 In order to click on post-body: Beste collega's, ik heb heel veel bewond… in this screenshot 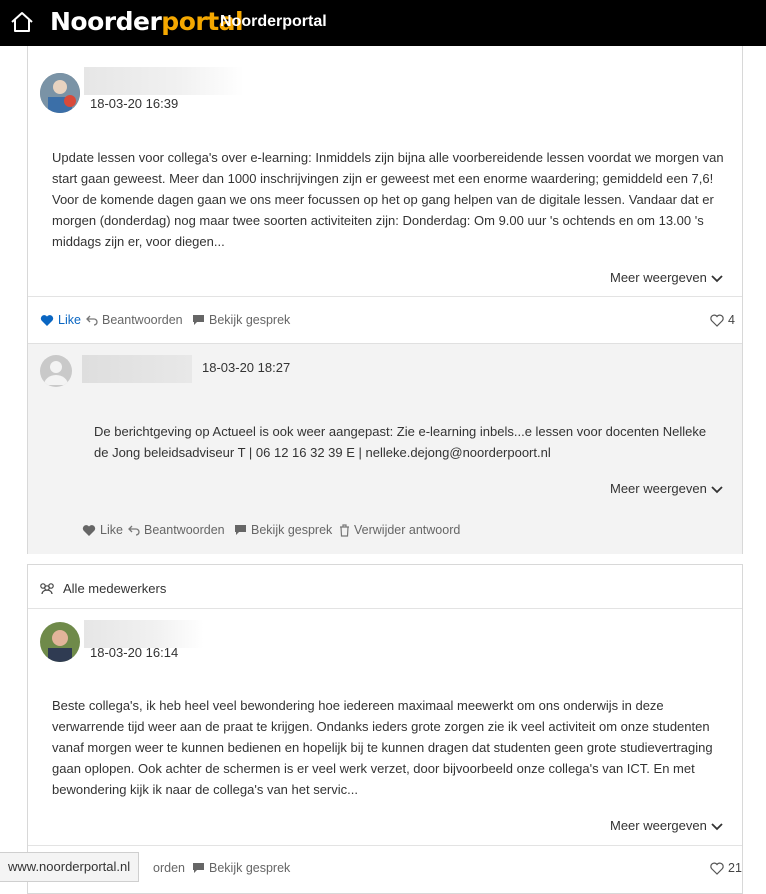, I will do `click(382, 747)`.